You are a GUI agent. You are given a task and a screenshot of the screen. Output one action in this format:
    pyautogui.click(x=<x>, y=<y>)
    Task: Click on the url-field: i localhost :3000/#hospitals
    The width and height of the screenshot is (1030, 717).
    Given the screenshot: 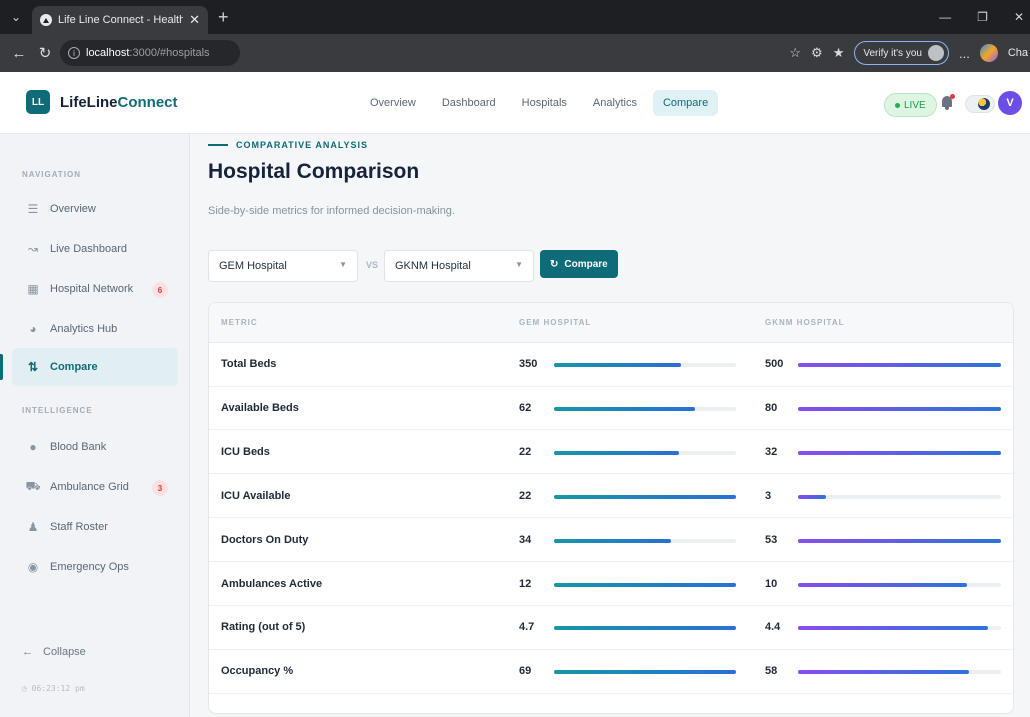 What is the action you would take?
    pyautogui.click(x=150, y=53)
    